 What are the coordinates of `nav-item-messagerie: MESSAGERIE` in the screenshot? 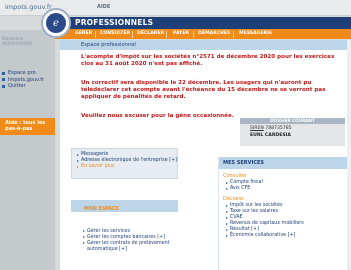 It's located at (255, 33).